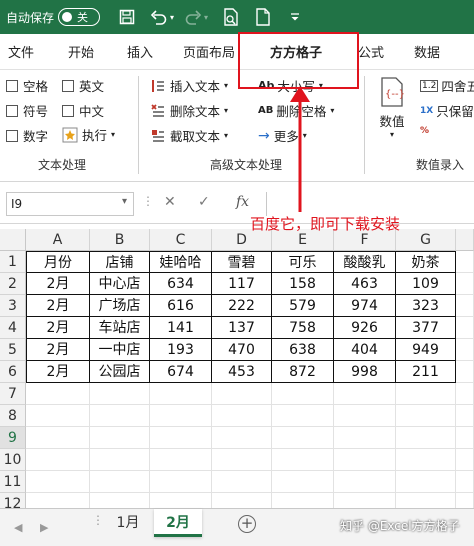 This screenshot has width=474, height=546. Describe the element at coordinates (300, 149) in the screenshot. I see `annotation-arrow` at that location.